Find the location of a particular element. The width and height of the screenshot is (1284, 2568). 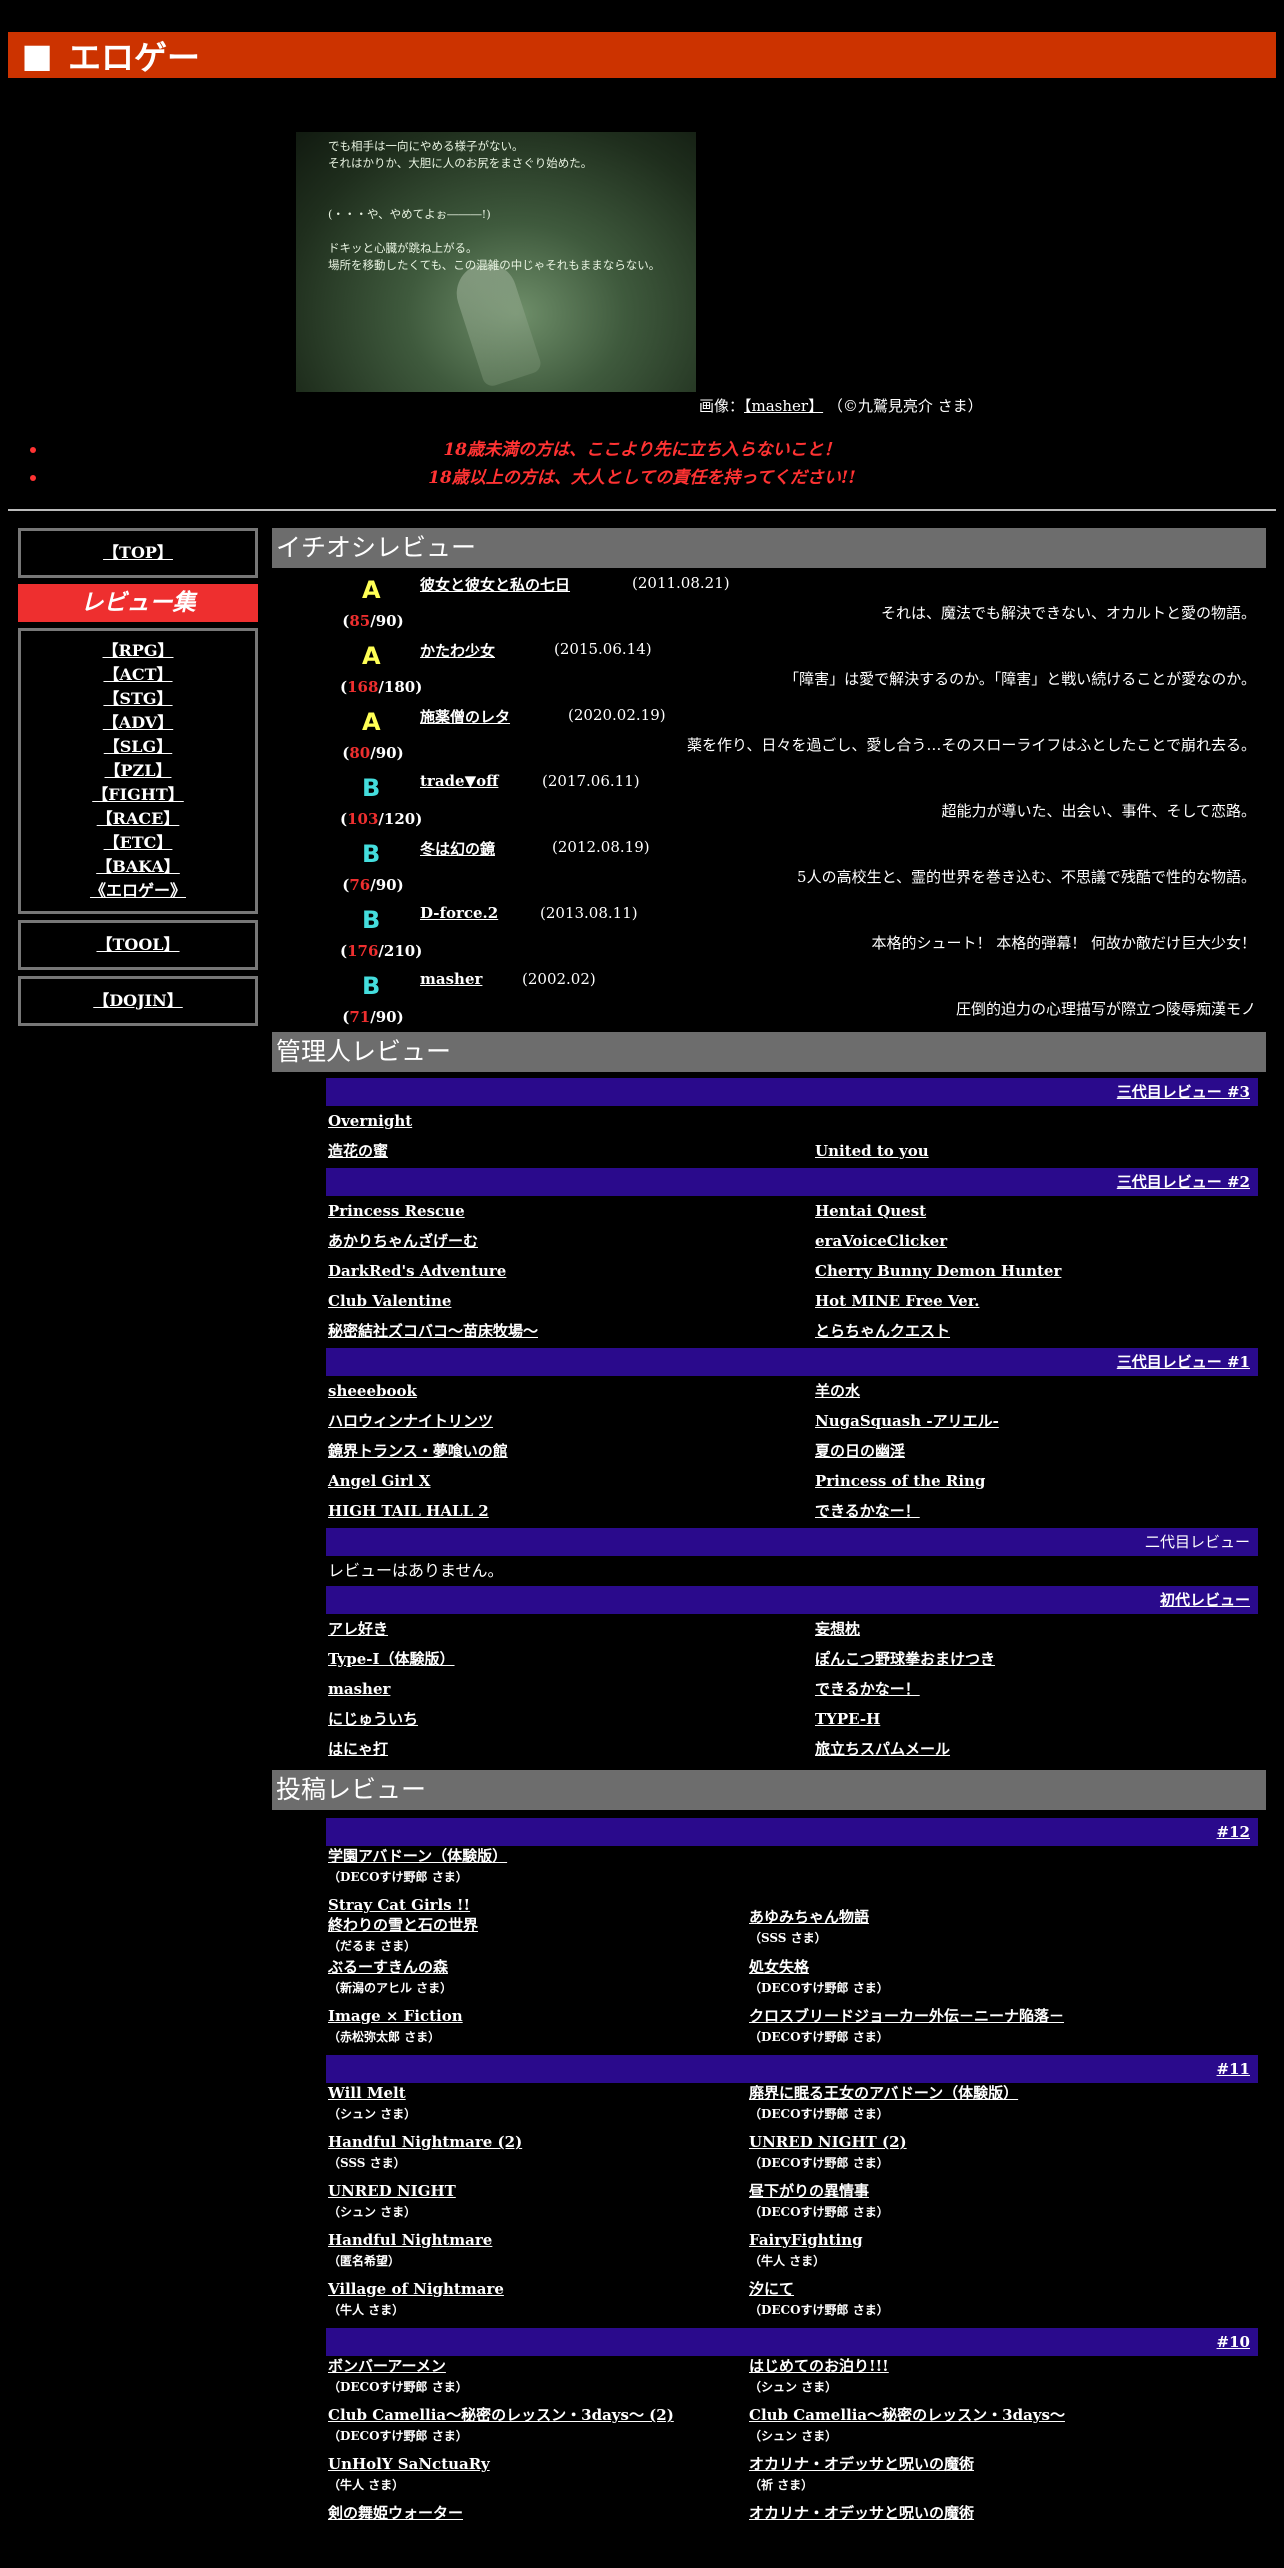

review-title-link: 彼女と彼女と私の七日 is located at coordinates (495, 584).